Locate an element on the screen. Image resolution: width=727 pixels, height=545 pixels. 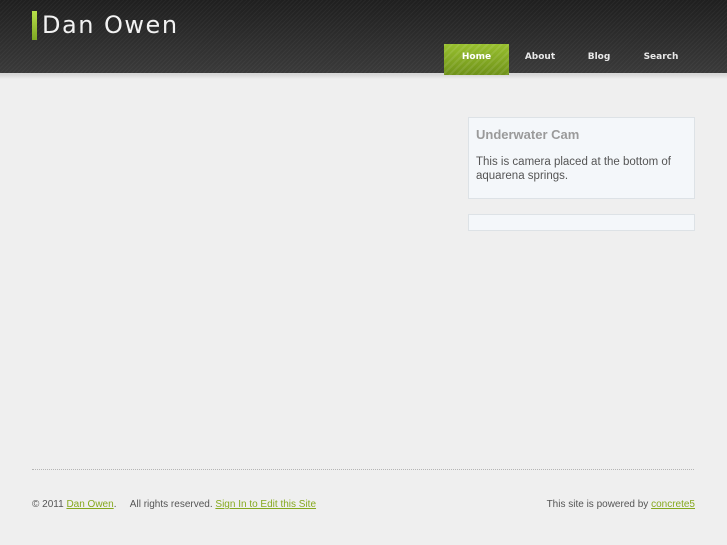
main-nav: Home About Blog Search is located at coordinates (363, 59).